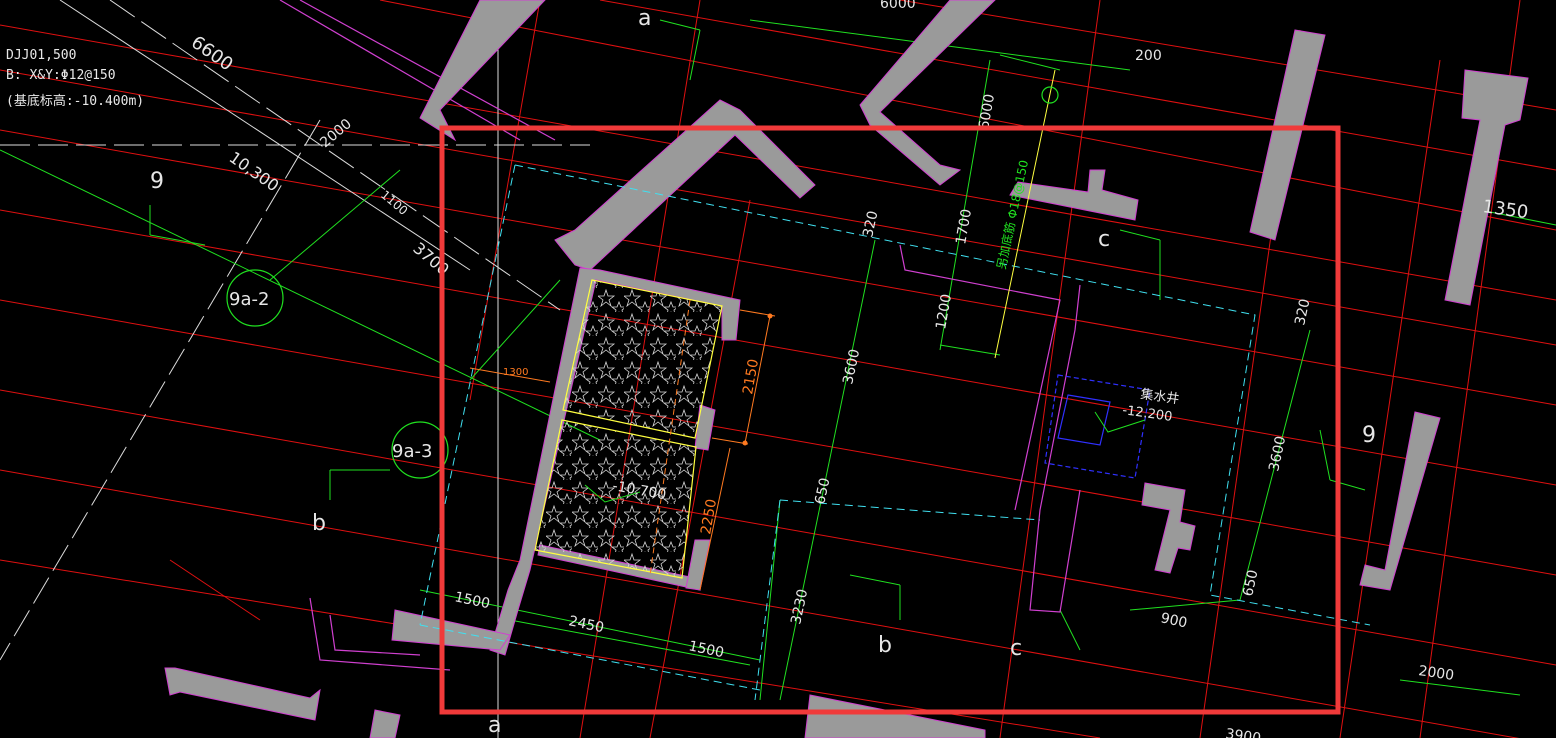  Describe the element at coordinates (751, 377) in the screenshot. I see `dim-2150: 2150` at that location.